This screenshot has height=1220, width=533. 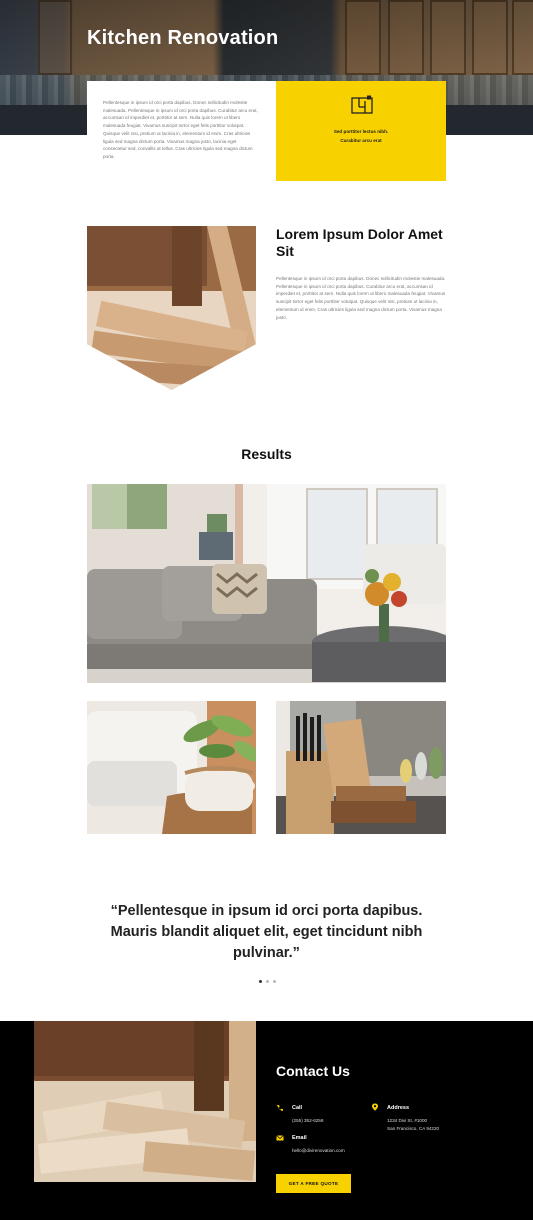 I want to click on wood-chevron-image, so click(x=171, y=308).